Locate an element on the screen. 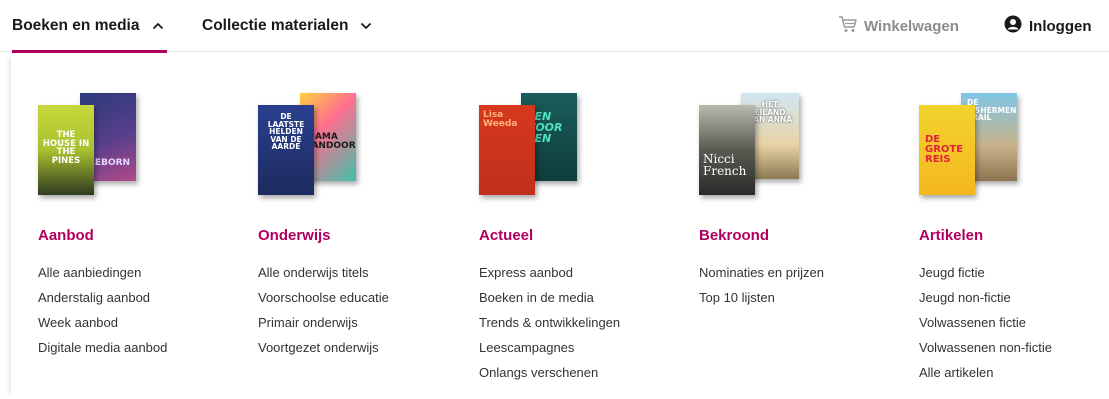  user-circle-icon is located at coordinates (1013, 26).